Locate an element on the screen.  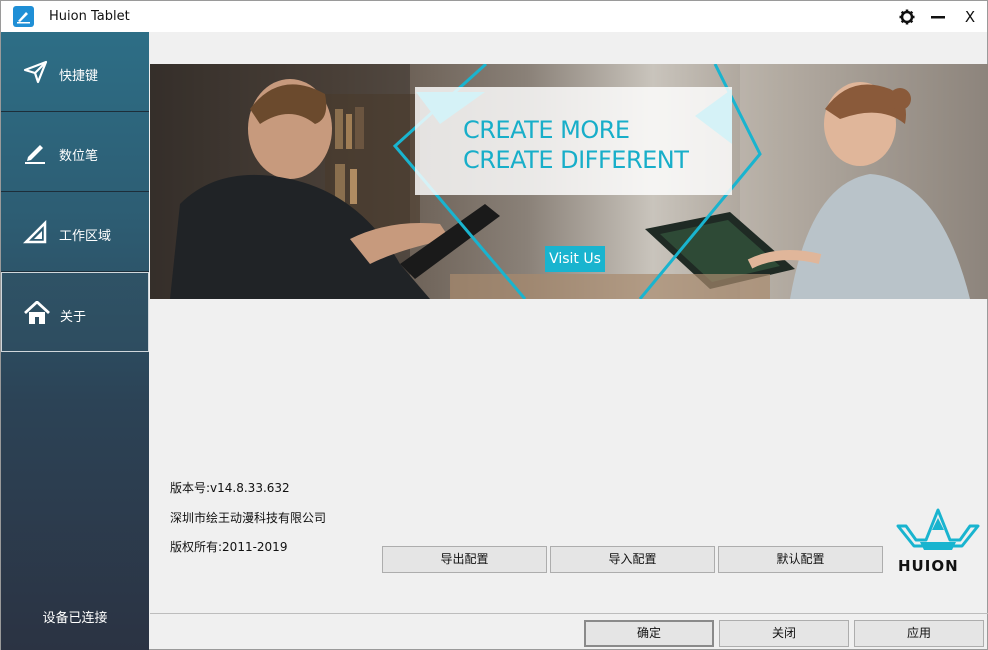
sidebar-item-work-area: 工作区域 is located at coordinates (75, 232).